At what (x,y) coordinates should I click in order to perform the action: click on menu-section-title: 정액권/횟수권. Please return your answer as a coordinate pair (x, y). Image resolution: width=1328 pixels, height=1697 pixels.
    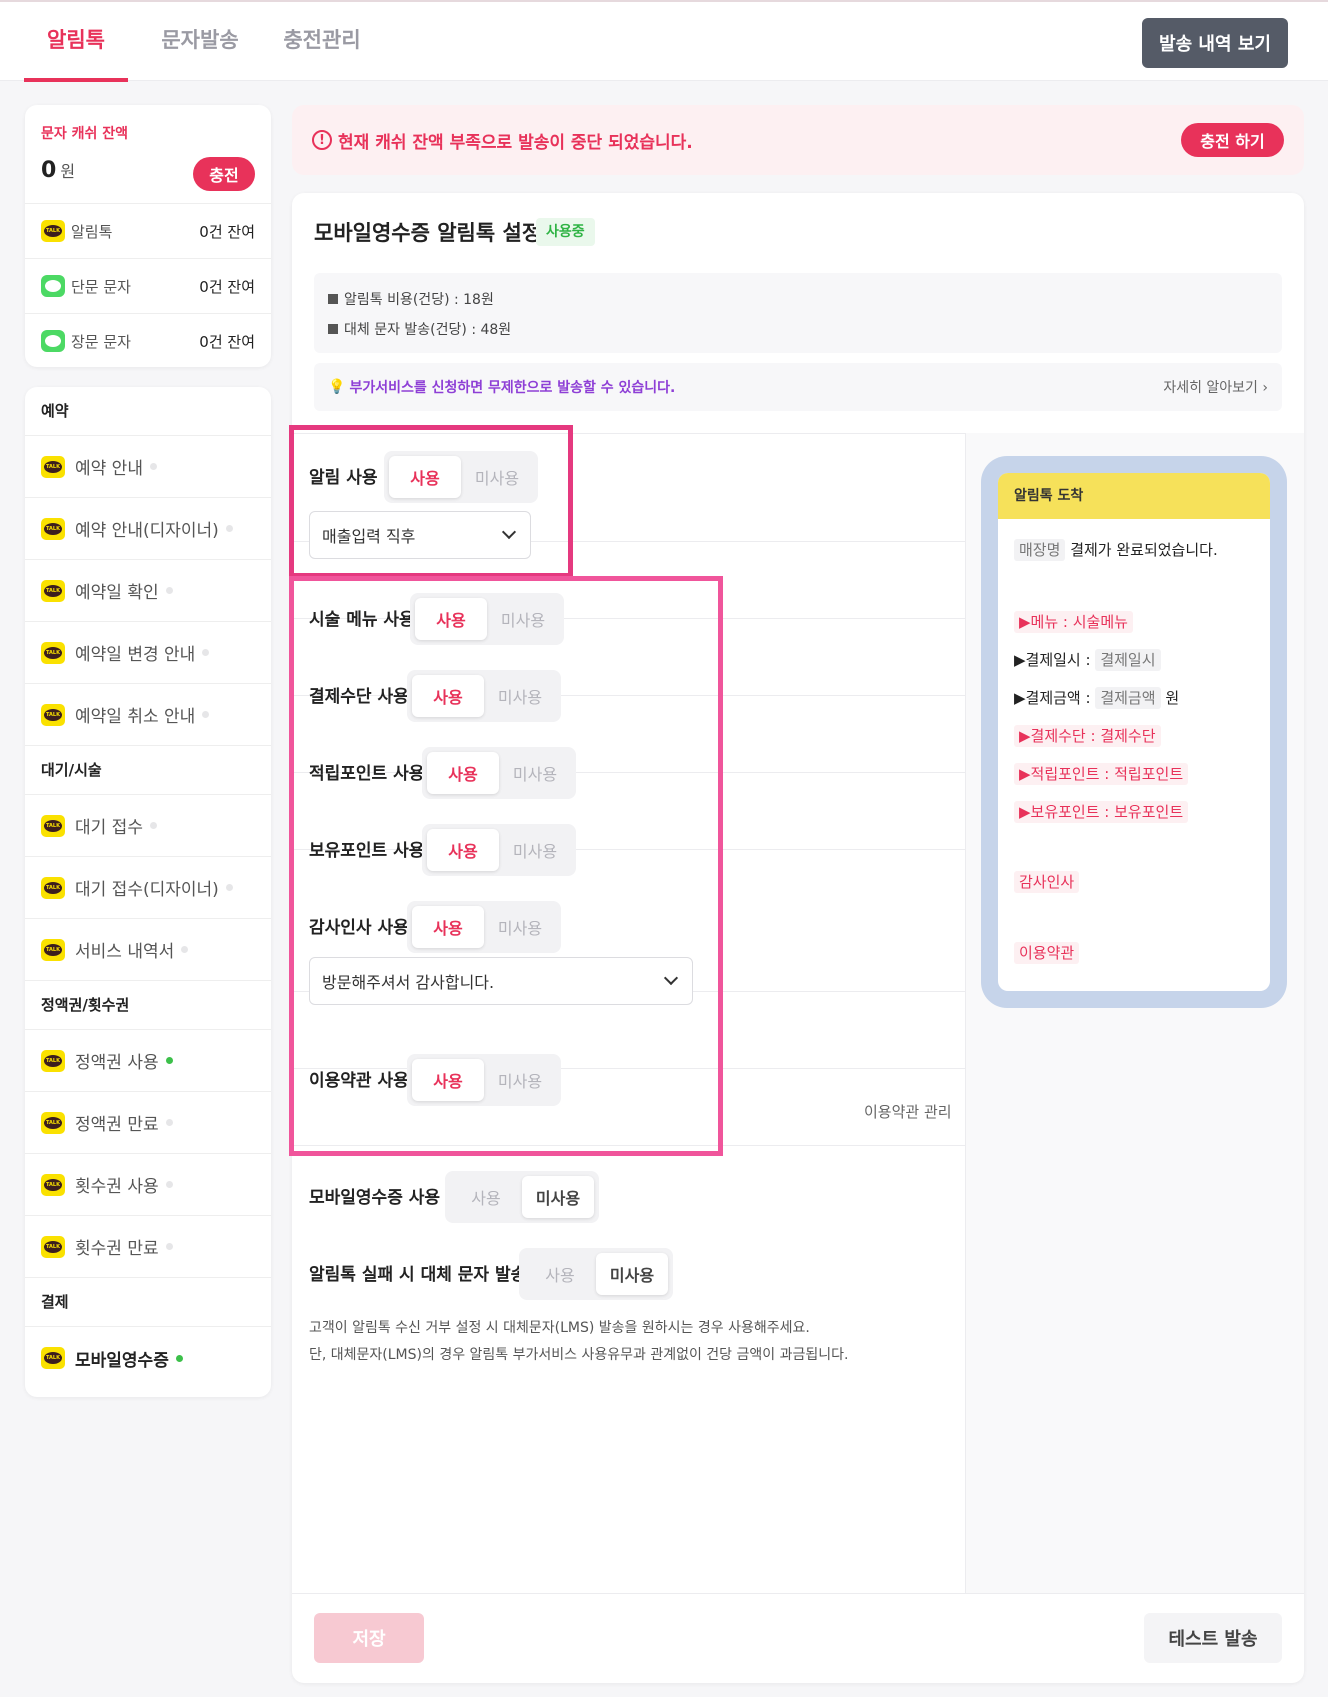
    Looking at the image, I should click on (148, 1005).